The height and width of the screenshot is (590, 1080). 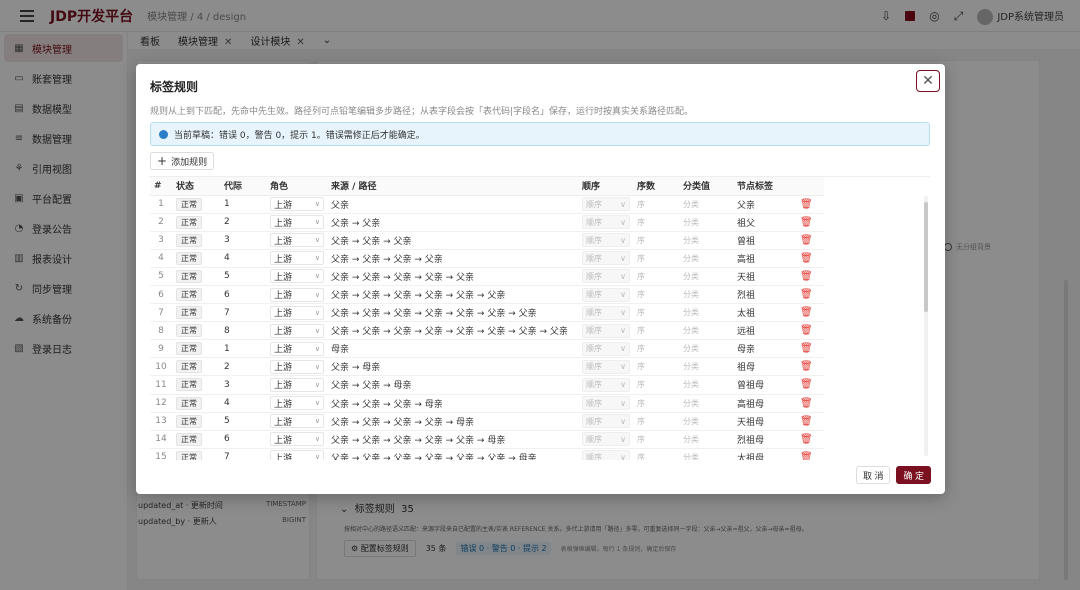 I want to click on path-cell: 父亲 → 父亲 → 父亲 → 父亲 → 父亲 → 父亲, so click(x=452, y=295).